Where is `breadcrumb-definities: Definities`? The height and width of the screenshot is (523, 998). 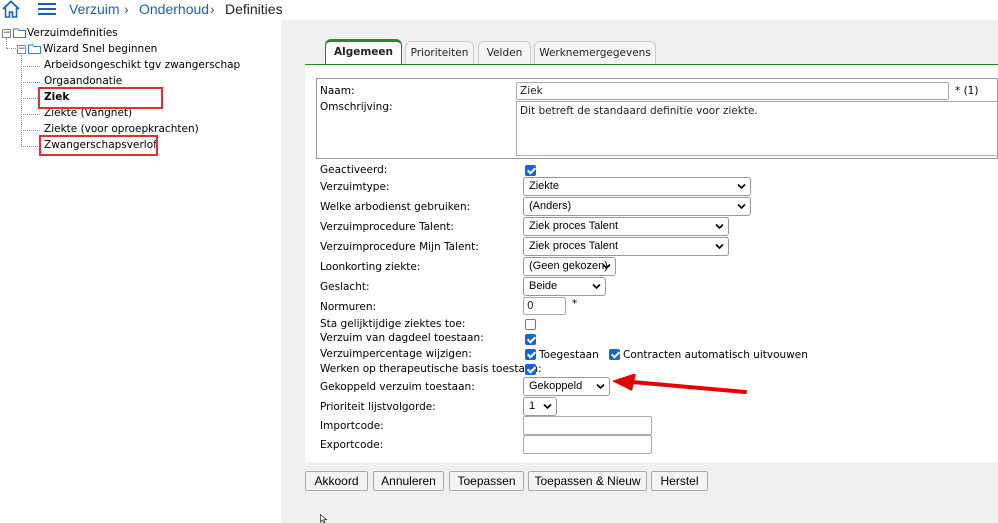
breadcrumb-definities: Definities is located at coordinates (254, 9).